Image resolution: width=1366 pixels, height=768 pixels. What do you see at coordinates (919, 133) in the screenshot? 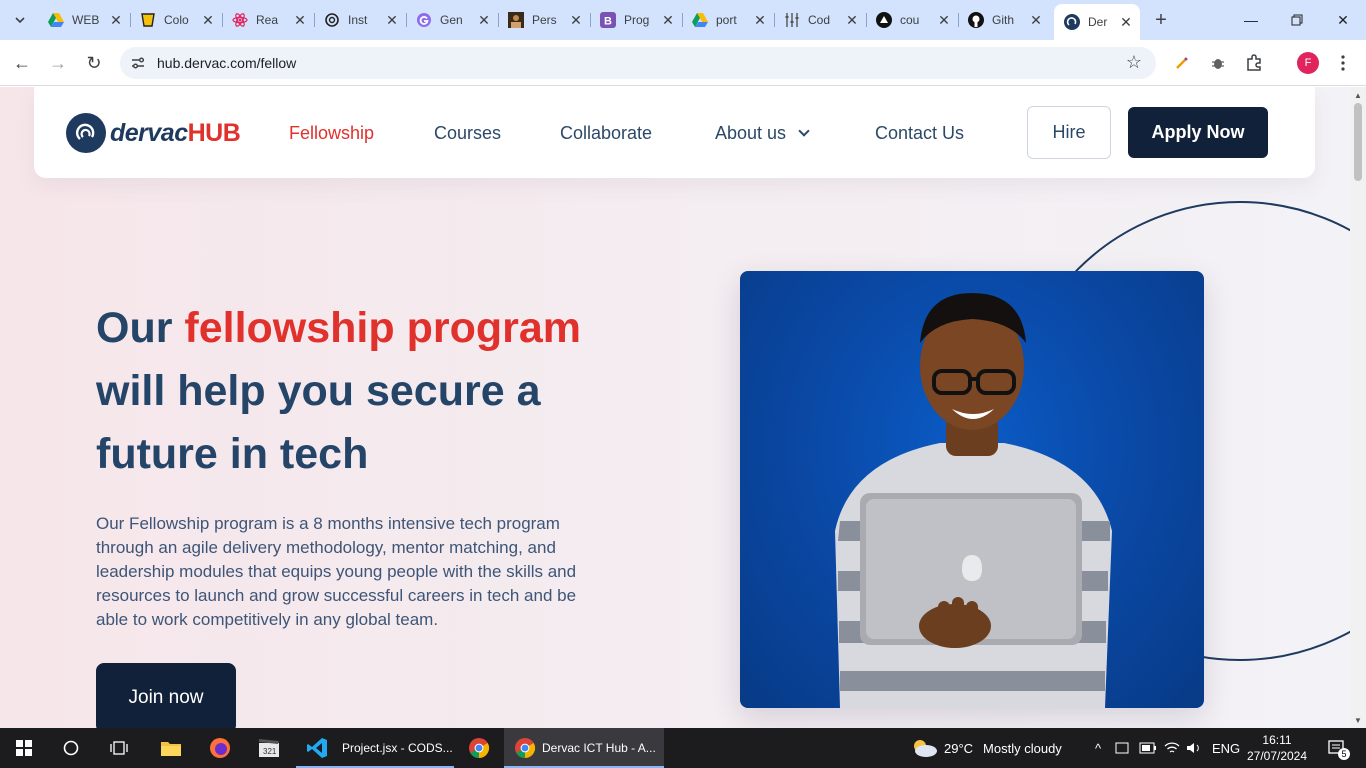
I see `nav-contact: Contact Us` at bounding box center [919, 133].